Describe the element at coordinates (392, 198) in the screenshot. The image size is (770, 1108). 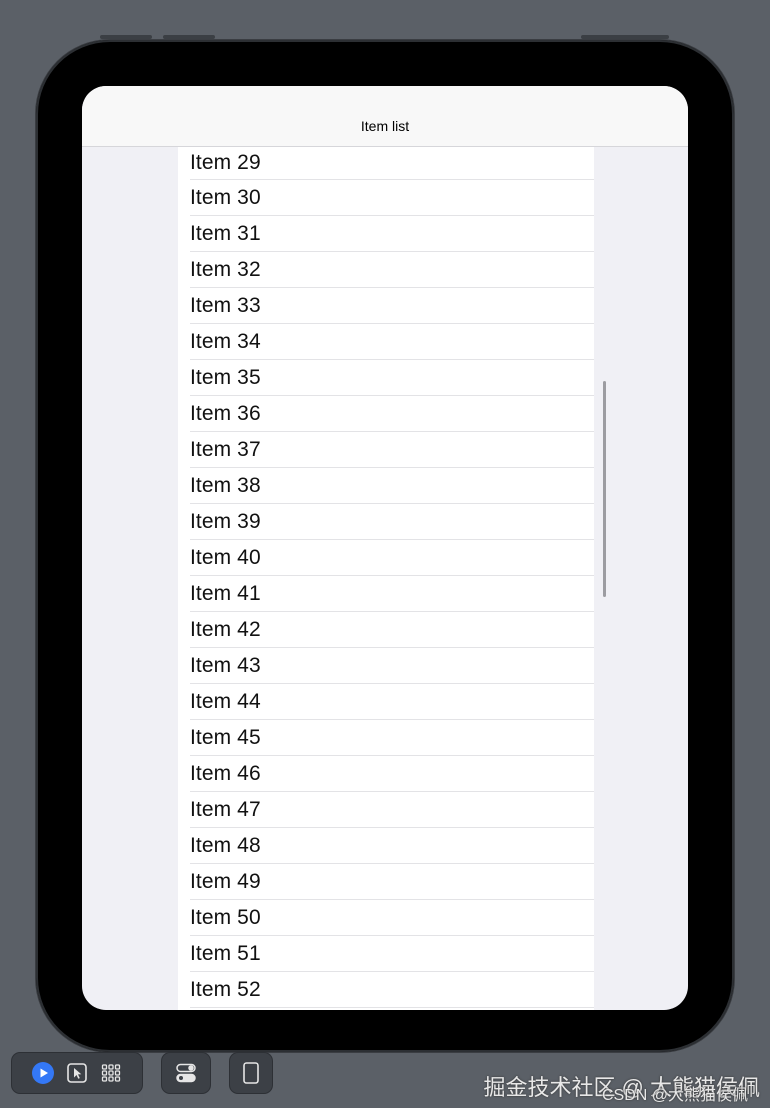
I see `list-item: Item 30` at that location.